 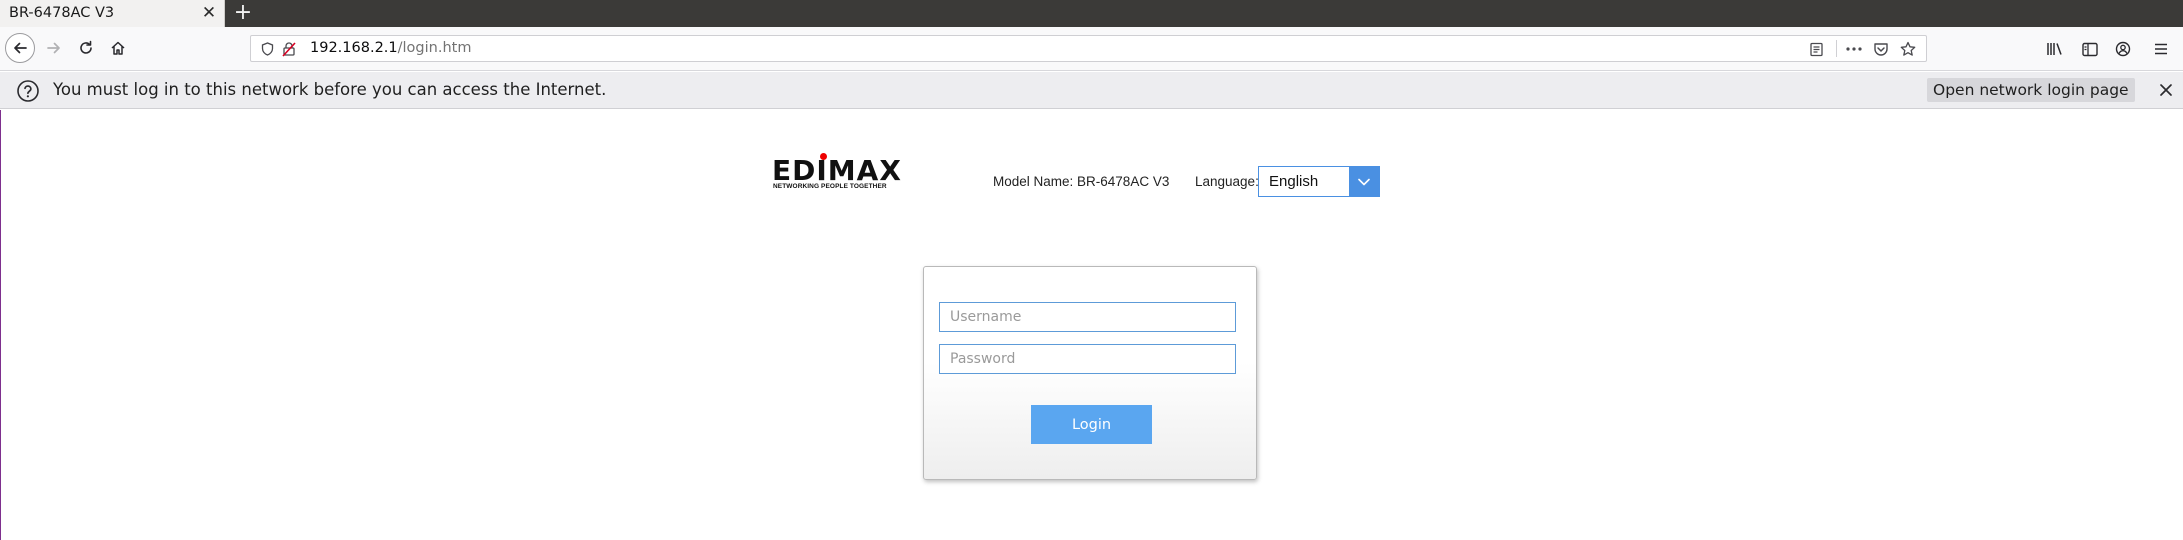 What do you see at coordinates (2090, 49) in the screenshot?
I see `sidebar-icon` at bounding box center [2090, 49].